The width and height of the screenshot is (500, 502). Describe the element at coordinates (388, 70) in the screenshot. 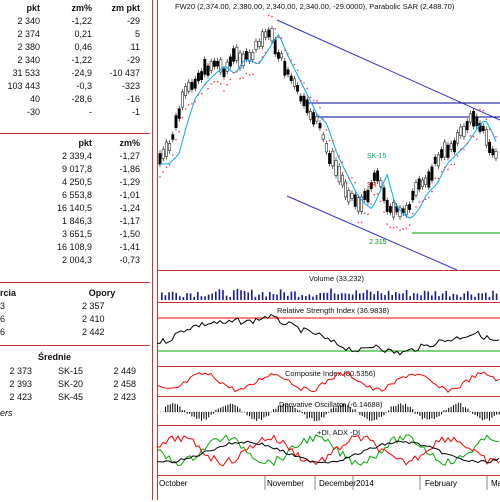

I see `channel-upper-line` at that location.